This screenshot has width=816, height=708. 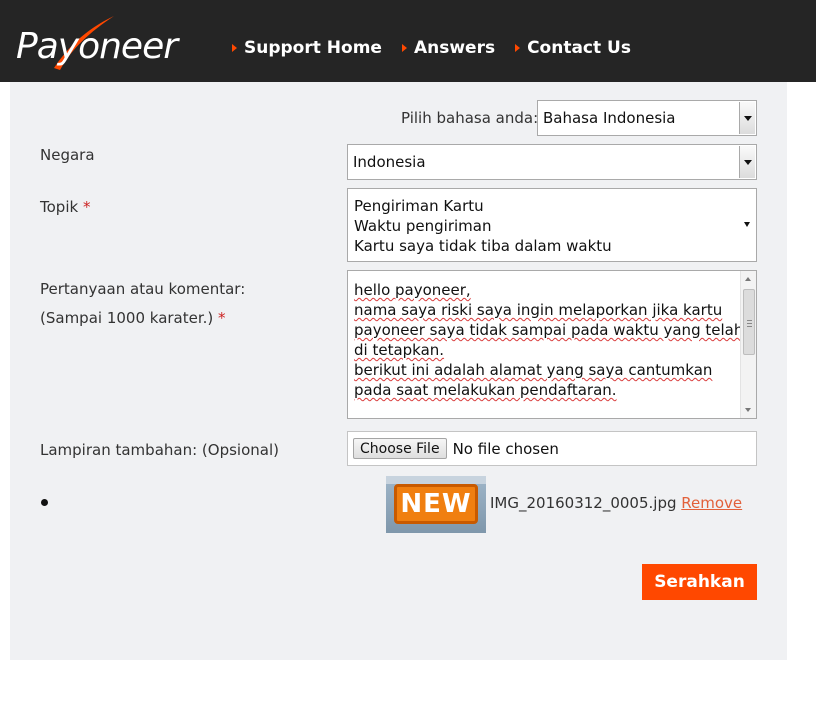 I want to click on choose-file-button: Choose File, so click(x=400, y=448).